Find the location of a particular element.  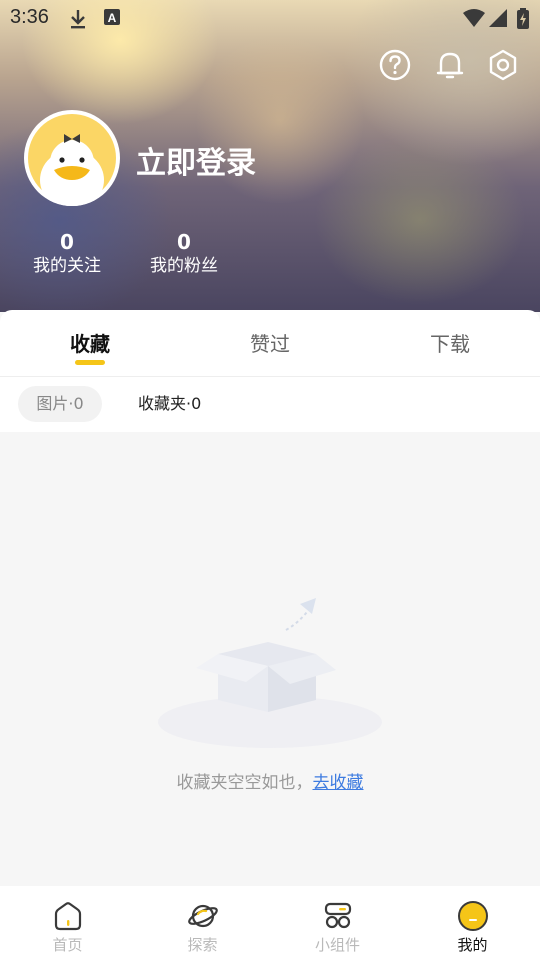

duck-avatar-icon is located at coordinates (72, 160).